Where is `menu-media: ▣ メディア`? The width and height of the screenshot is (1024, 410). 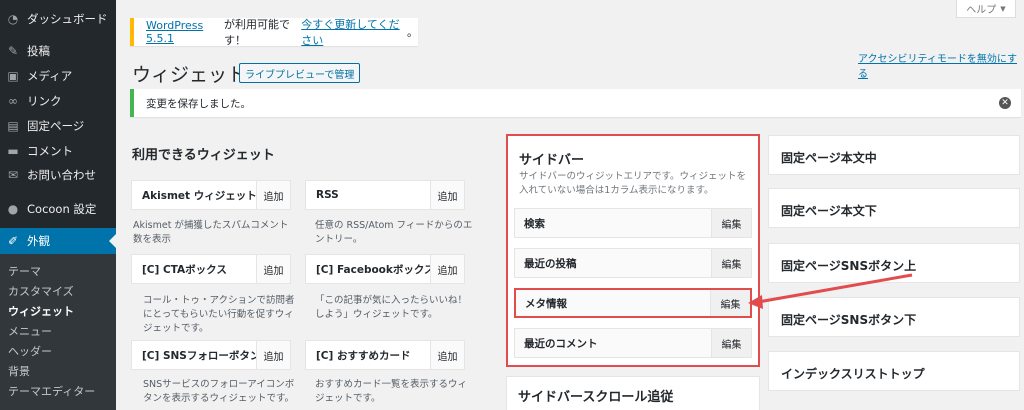 menu-media: ▣ メディア is located at coordinates (58, 76).